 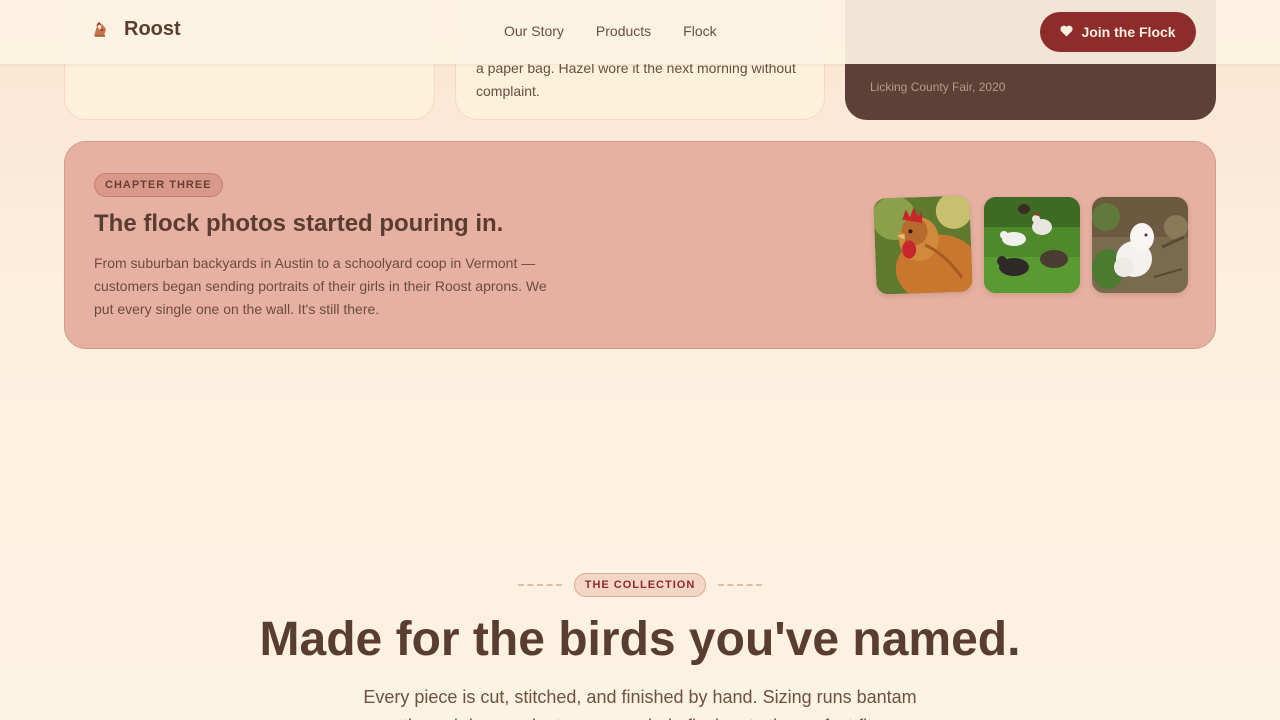 What do you see at coordinates (299, 223) in the screenshot?
I see `chapter-title: The flock photos started pouring in.` at bounding box center [299, 223].